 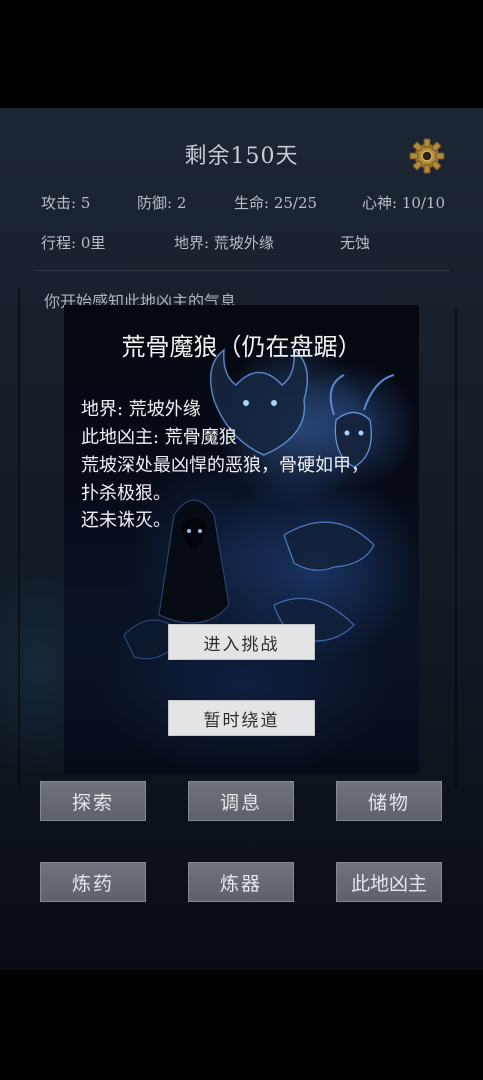 I want to click on attack-stat: 攻击: 5, so click(x=66, y=203).